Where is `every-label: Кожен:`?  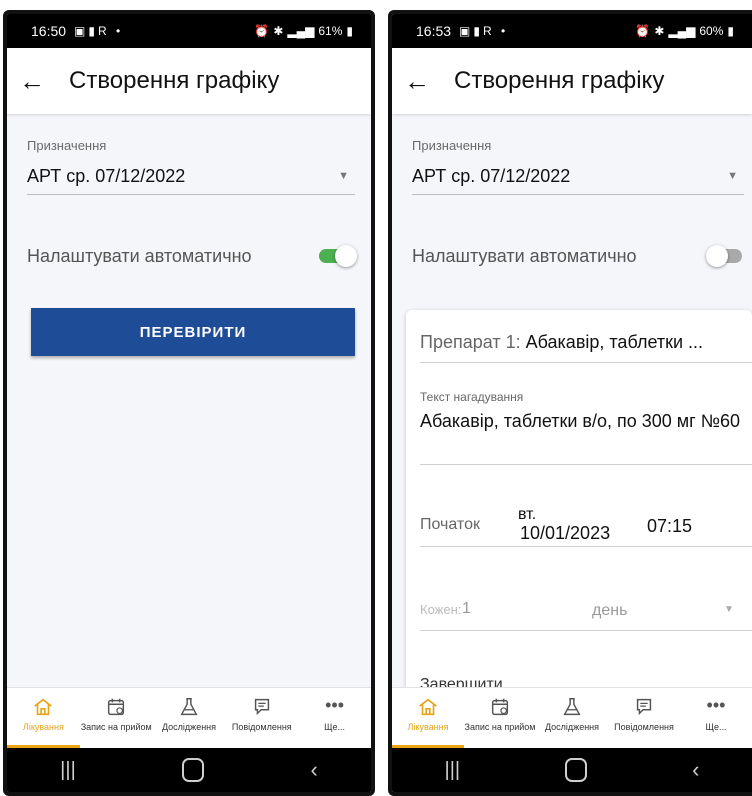
every-label: Кожен: is located at coordinates (441, 609).